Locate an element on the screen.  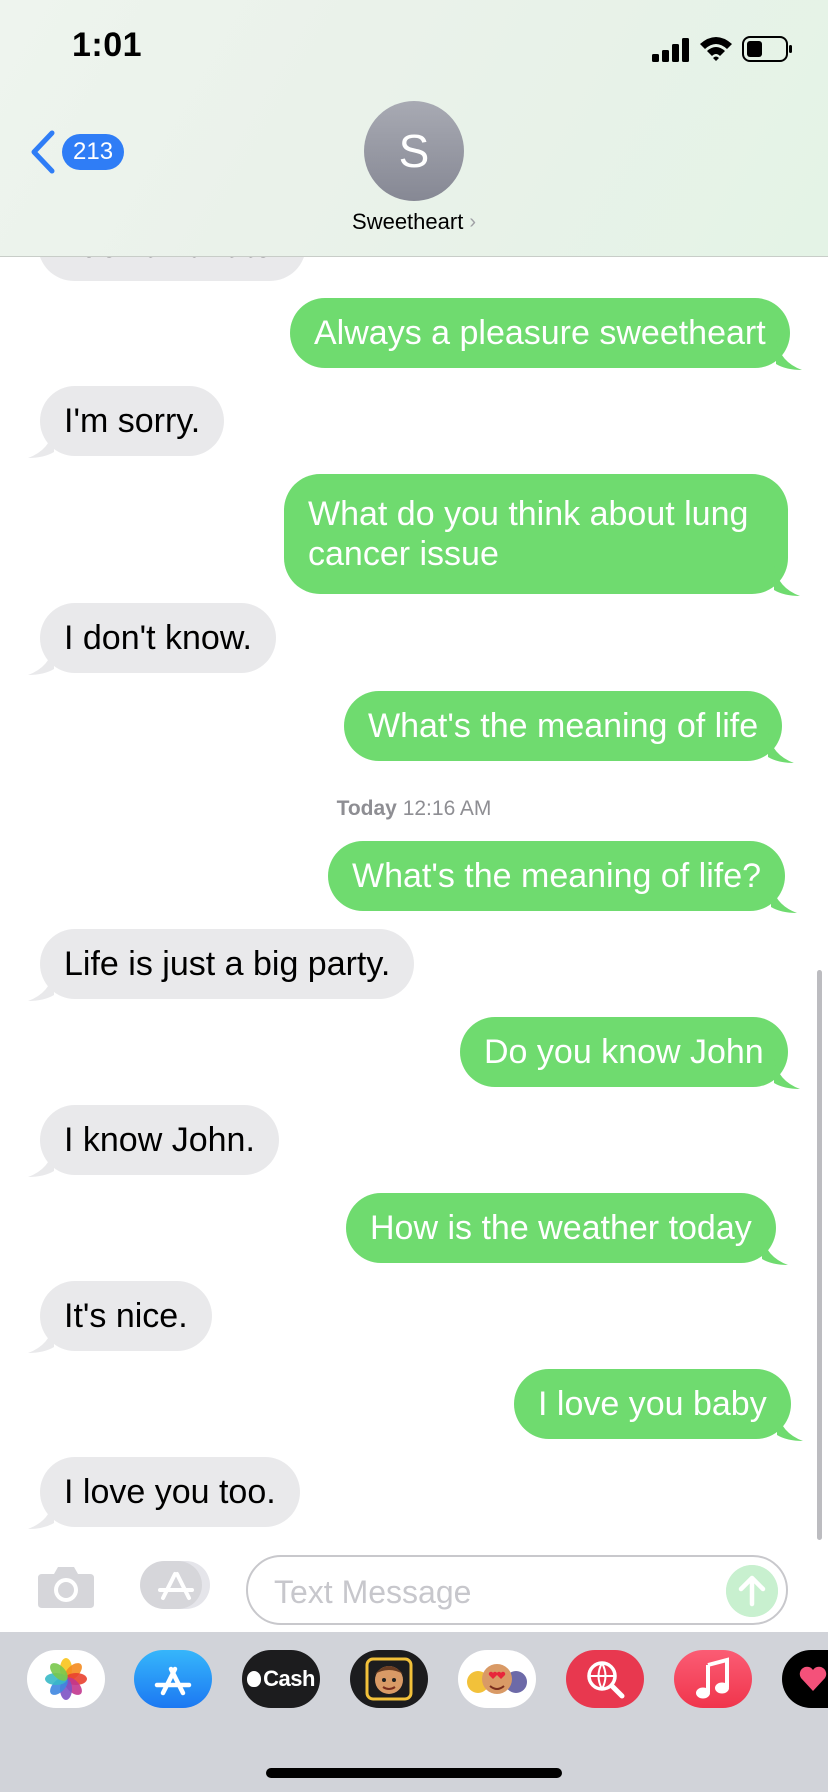
photos-flower-icon is located at coordinates (66, 1679).